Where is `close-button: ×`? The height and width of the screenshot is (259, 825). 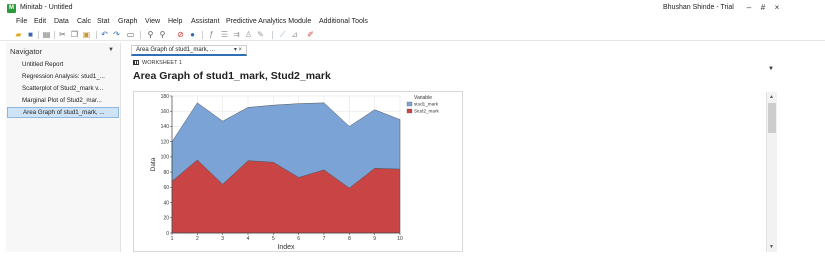 close-button: × is located at coordinates (777, 7).